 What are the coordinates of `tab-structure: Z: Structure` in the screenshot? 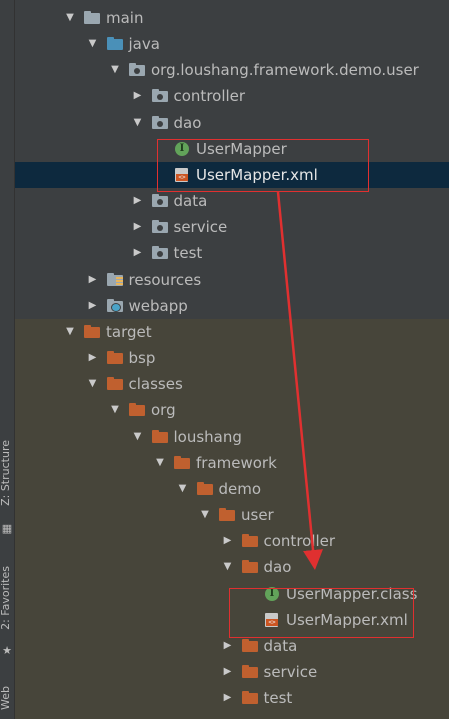 It's located at (7, 473).